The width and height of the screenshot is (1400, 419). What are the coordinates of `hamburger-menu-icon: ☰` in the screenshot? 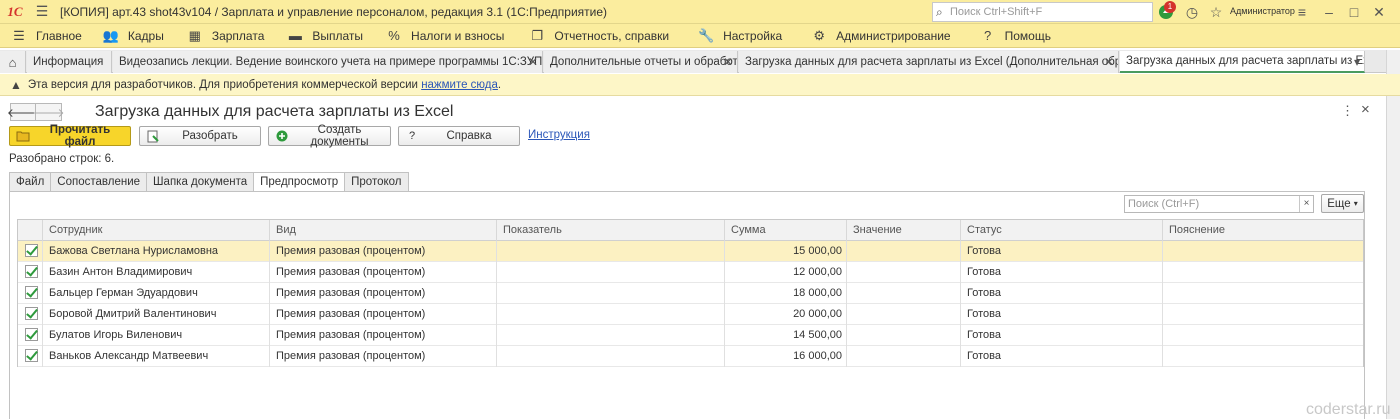 It's located at (42, 12).